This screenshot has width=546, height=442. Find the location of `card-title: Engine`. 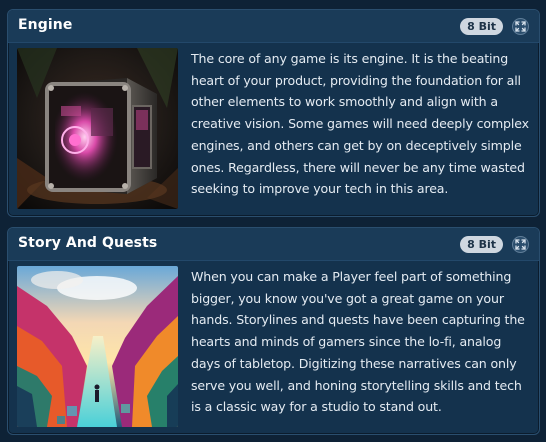

card-title: Engine is located at coordinates (45, 25).